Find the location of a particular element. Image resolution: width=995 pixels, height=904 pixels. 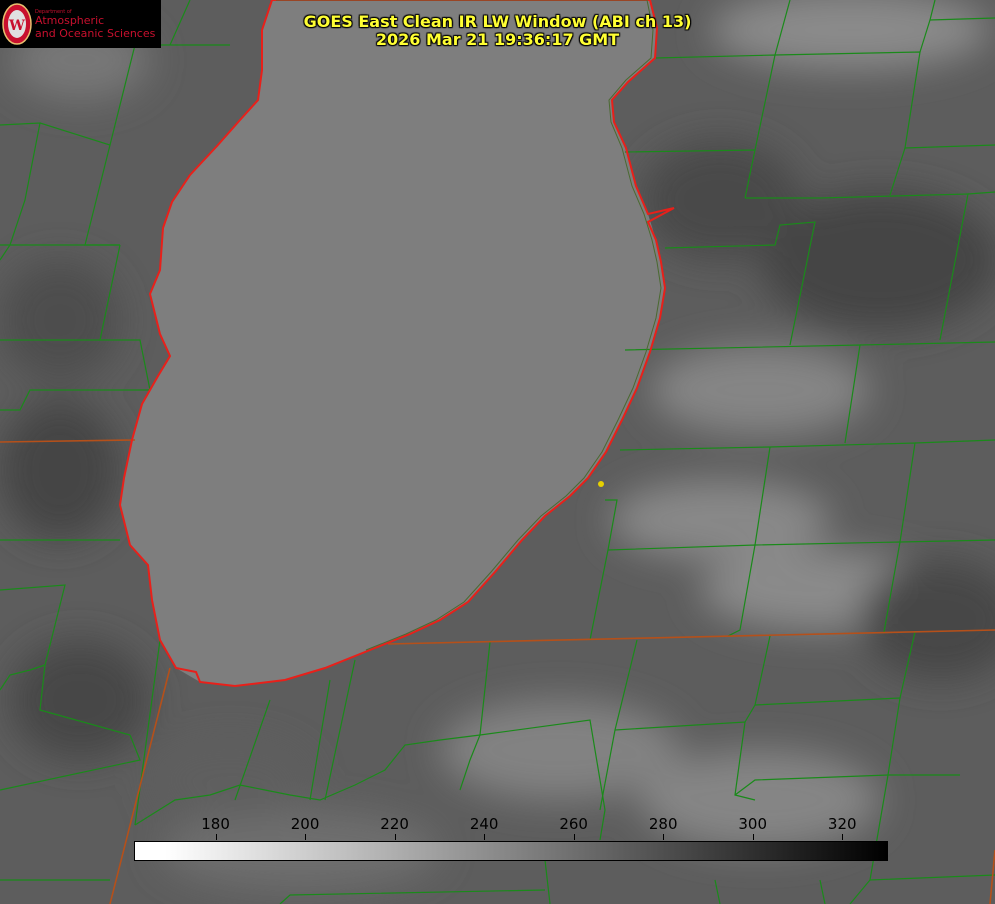

location-marker is located at coordinates (601, 484).